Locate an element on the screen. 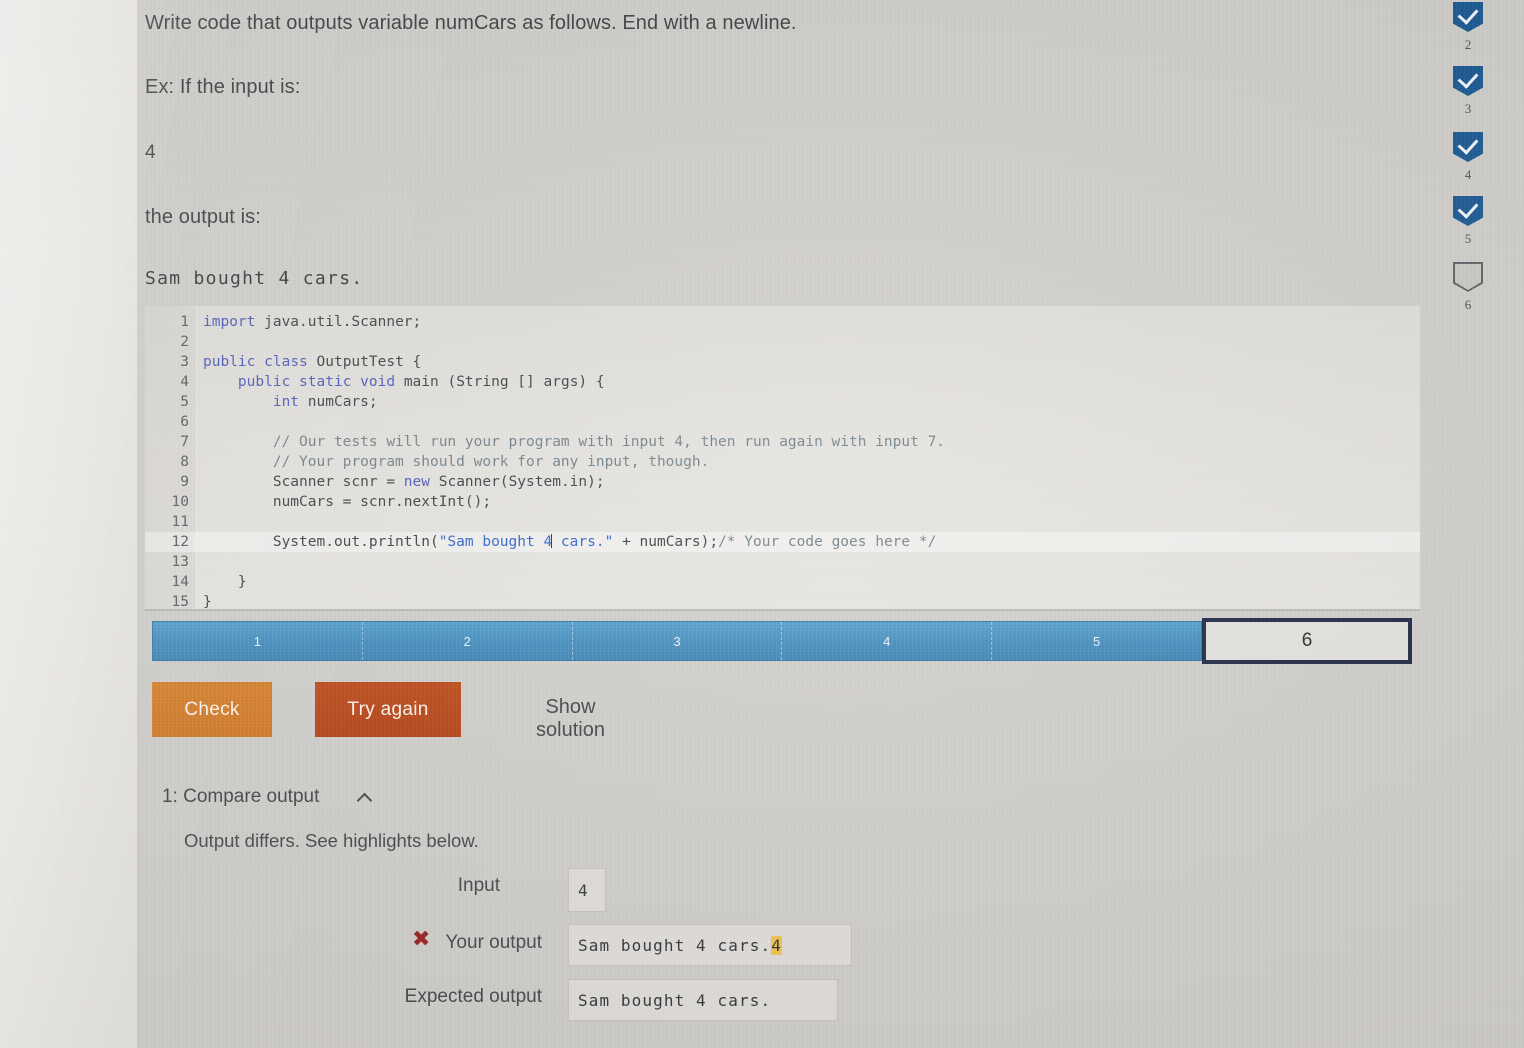  activity-progress-bar: 12345 6 is located at coordinates (782, 641).